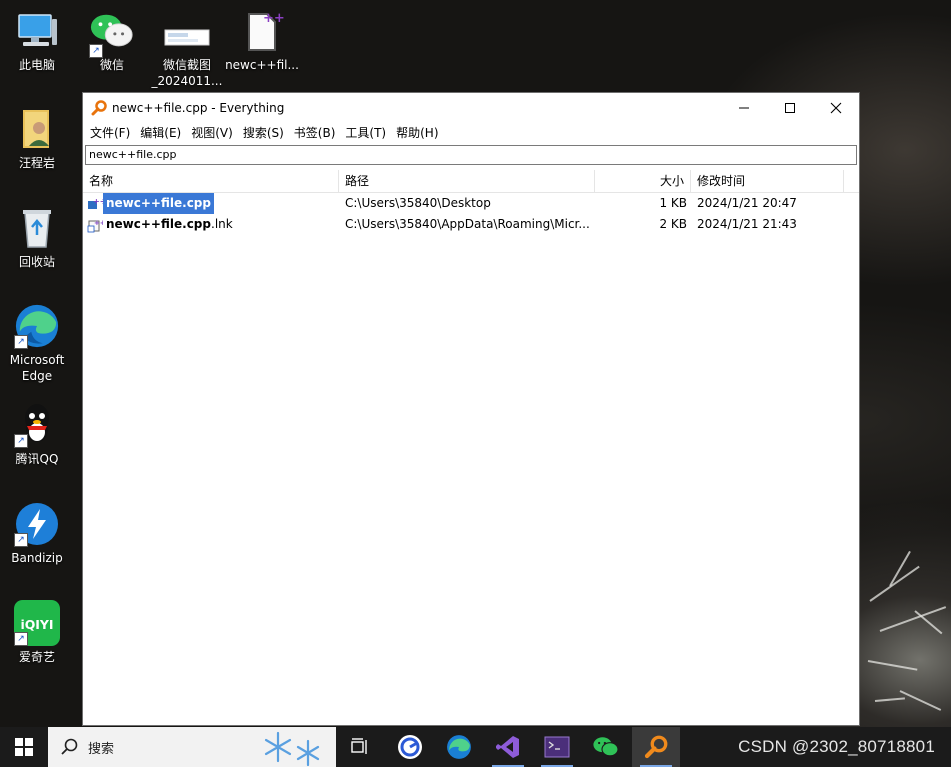  Describe the element at coordinates (198, 107) in the screenshot. I see `window-title: newc++file.cpp - Everything` at that location.